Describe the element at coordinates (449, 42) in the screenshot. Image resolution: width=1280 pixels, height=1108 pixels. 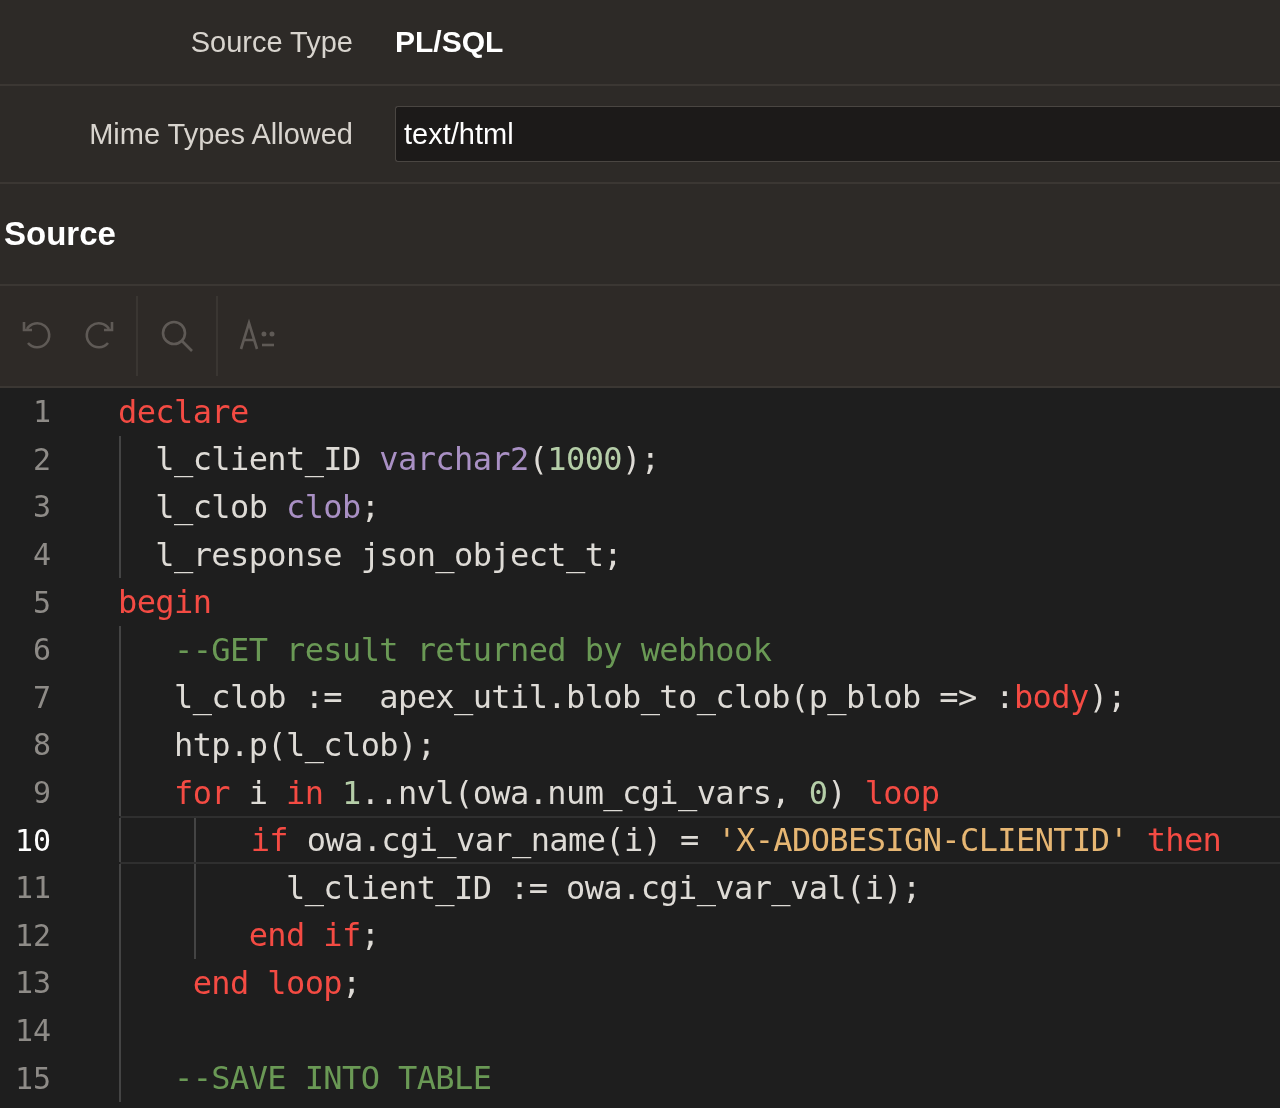
I see `field-value: PL/SQL` at that location.